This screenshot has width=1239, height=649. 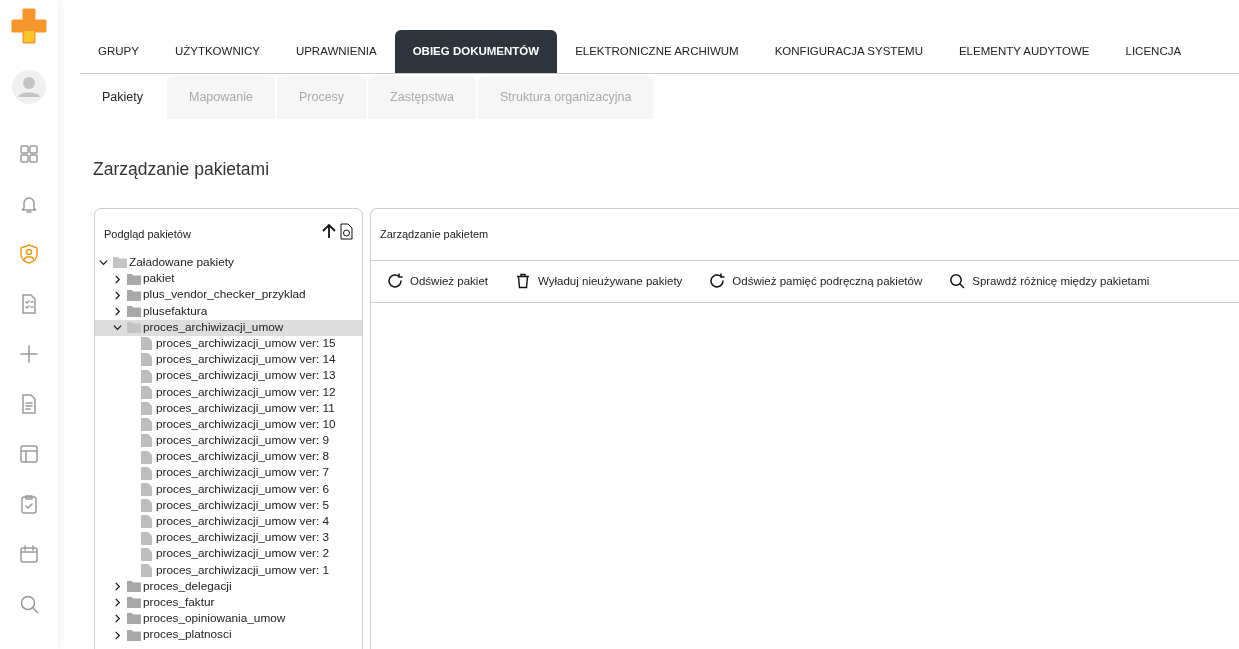 I want to click on tree-item: proces_platnosci, so click(x=228, y=635).